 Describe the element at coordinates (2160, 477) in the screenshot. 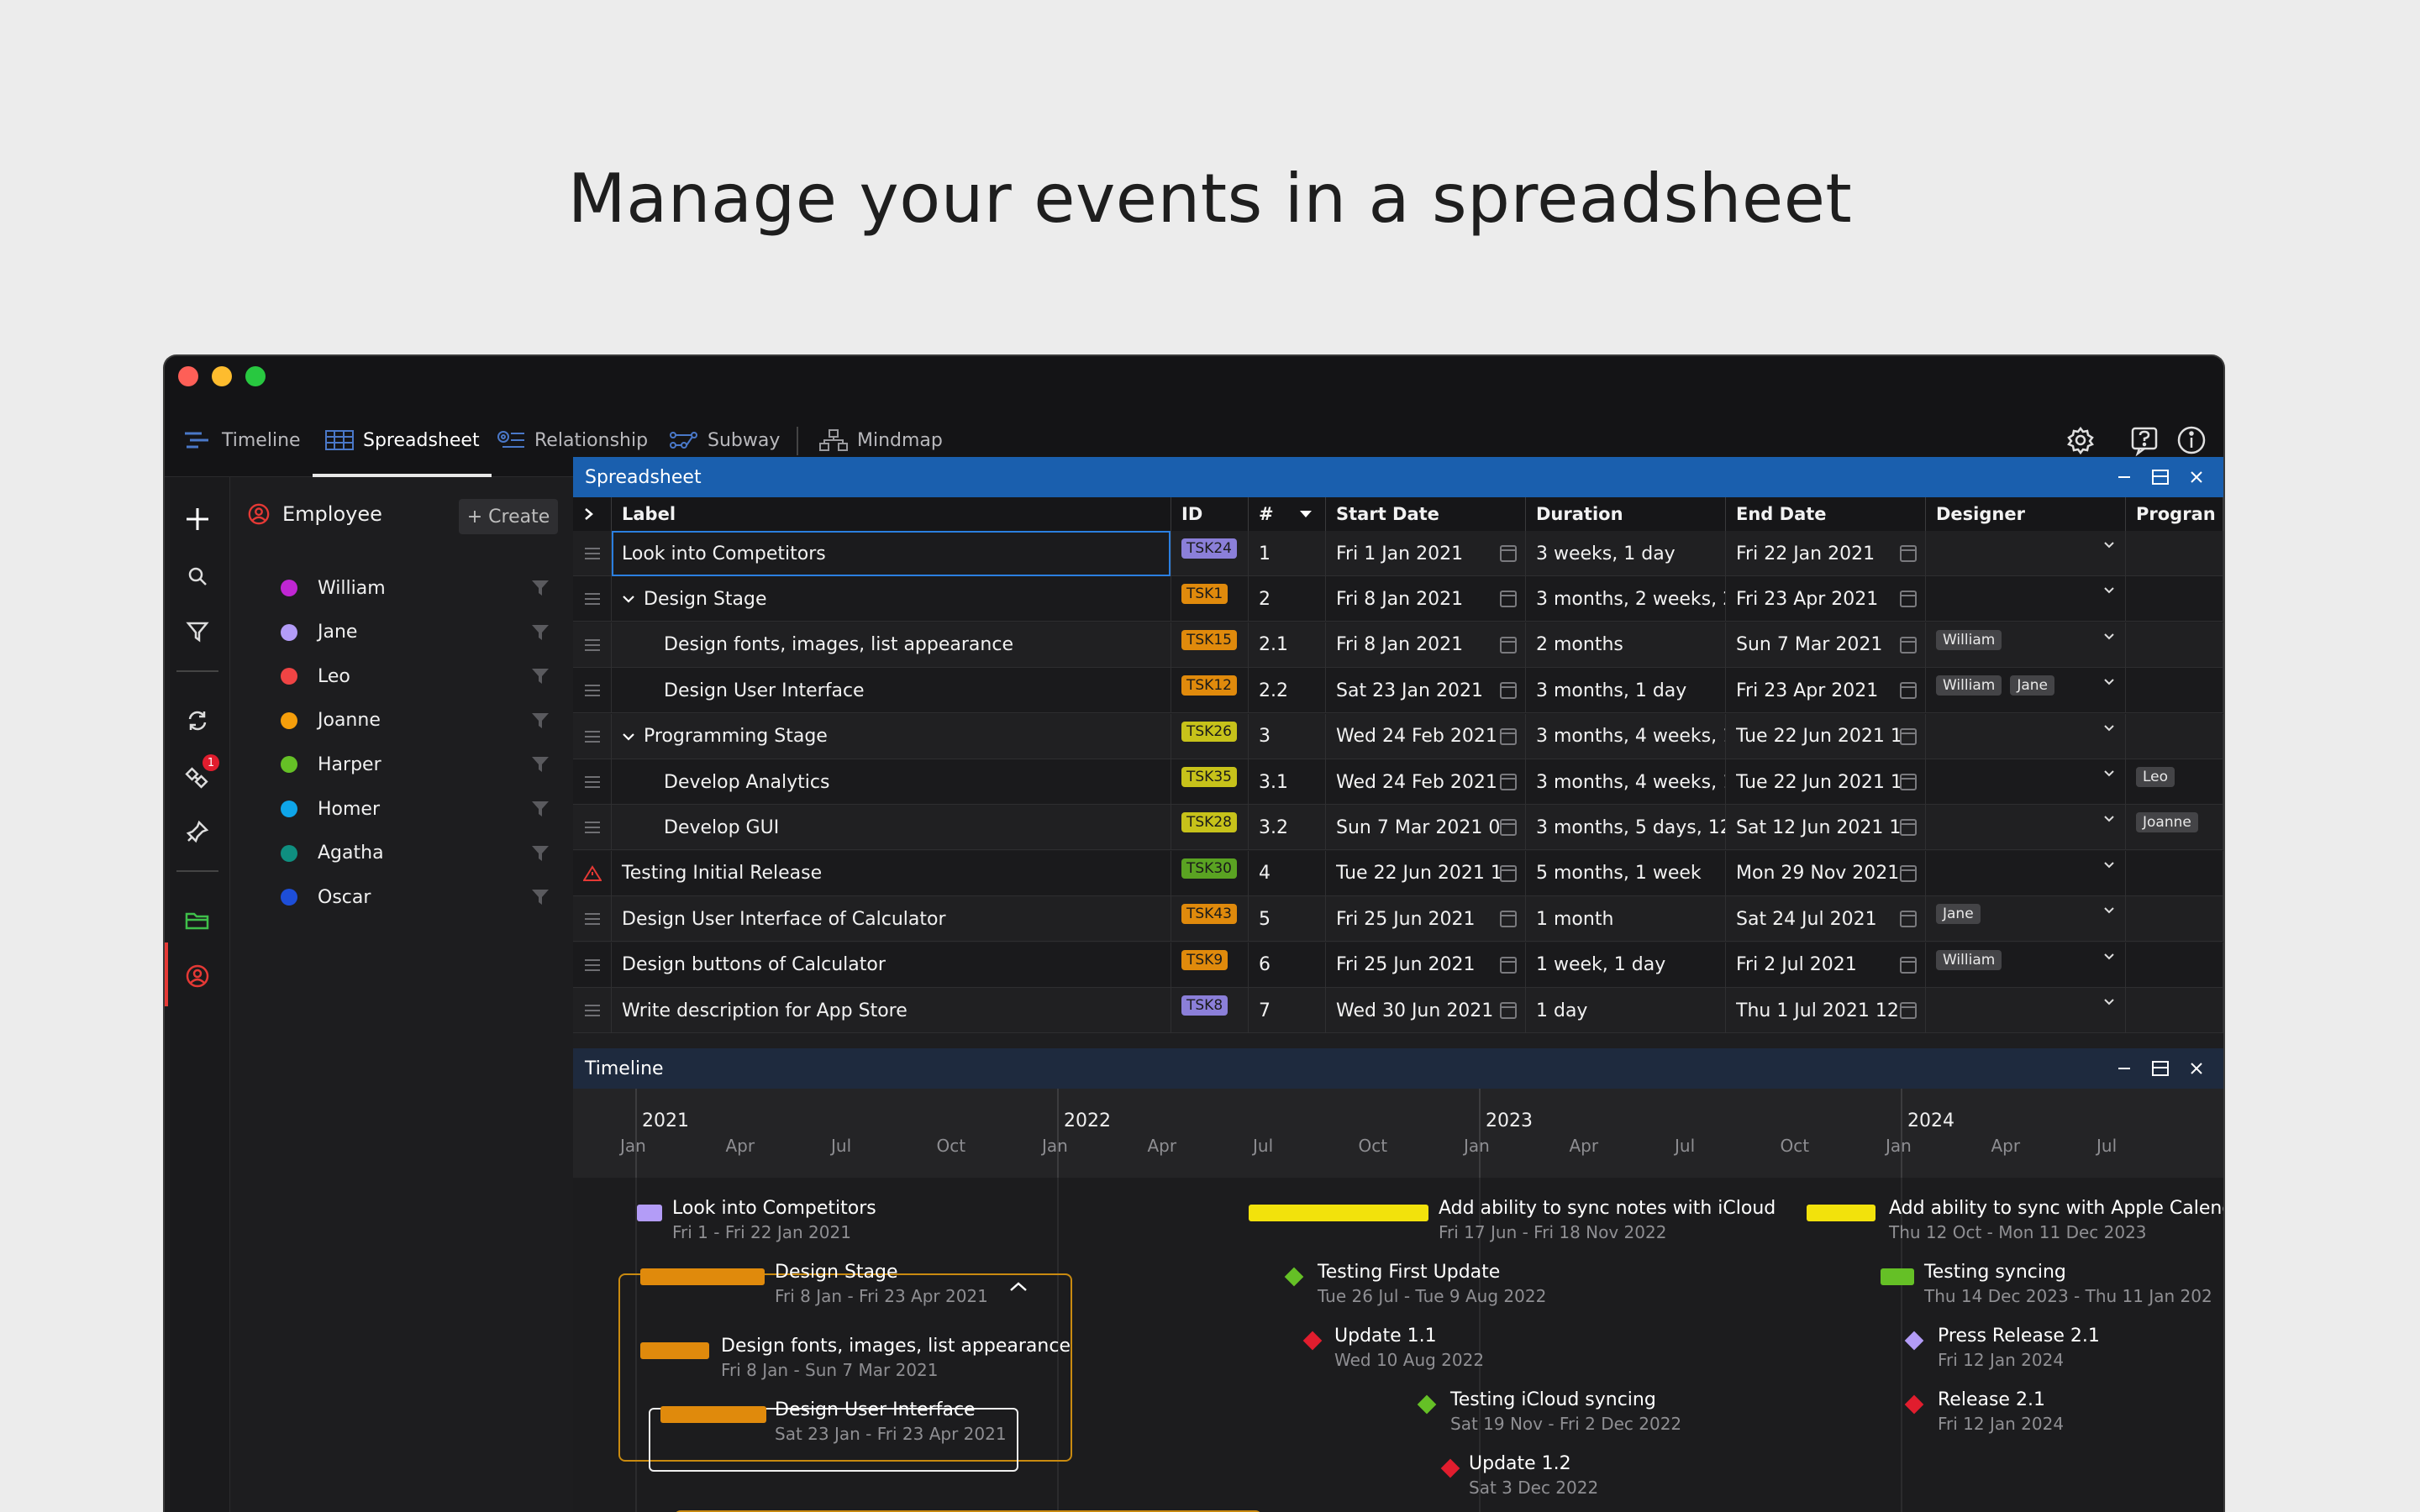

I see `maximize-icon` at that location.